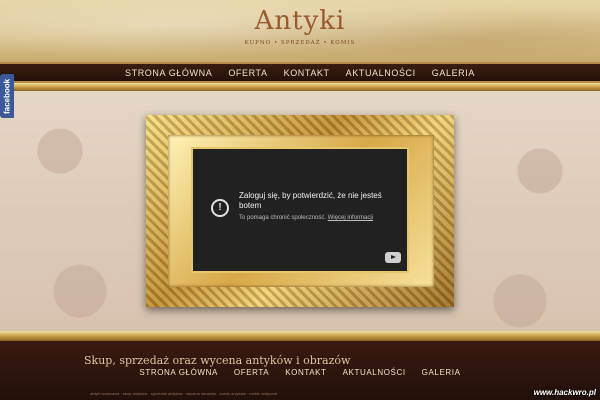 This screenshot has width=600, height=400. What do you see at coordinates (350, 218) in the screenshot?
I see `more-info-link: Więcej informacji` at bounding box center [350, 218].